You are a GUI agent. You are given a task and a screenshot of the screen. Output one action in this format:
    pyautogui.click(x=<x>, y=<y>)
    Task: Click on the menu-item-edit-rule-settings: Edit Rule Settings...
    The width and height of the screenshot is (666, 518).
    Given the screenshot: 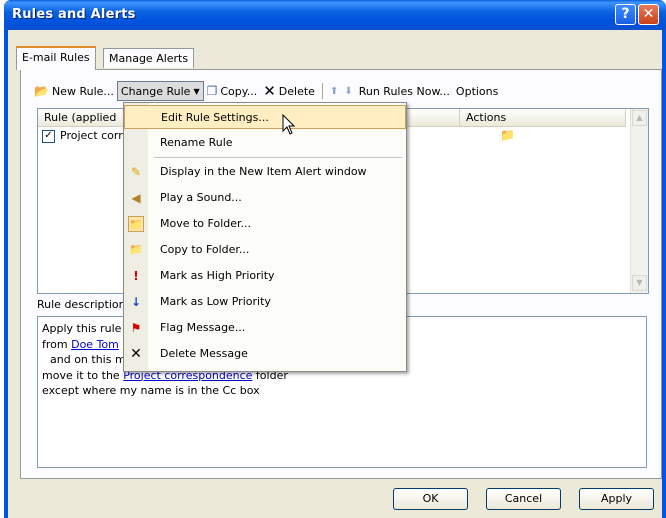 What is the action you would take?
    pyautogui.click(x=265, y=117)
    